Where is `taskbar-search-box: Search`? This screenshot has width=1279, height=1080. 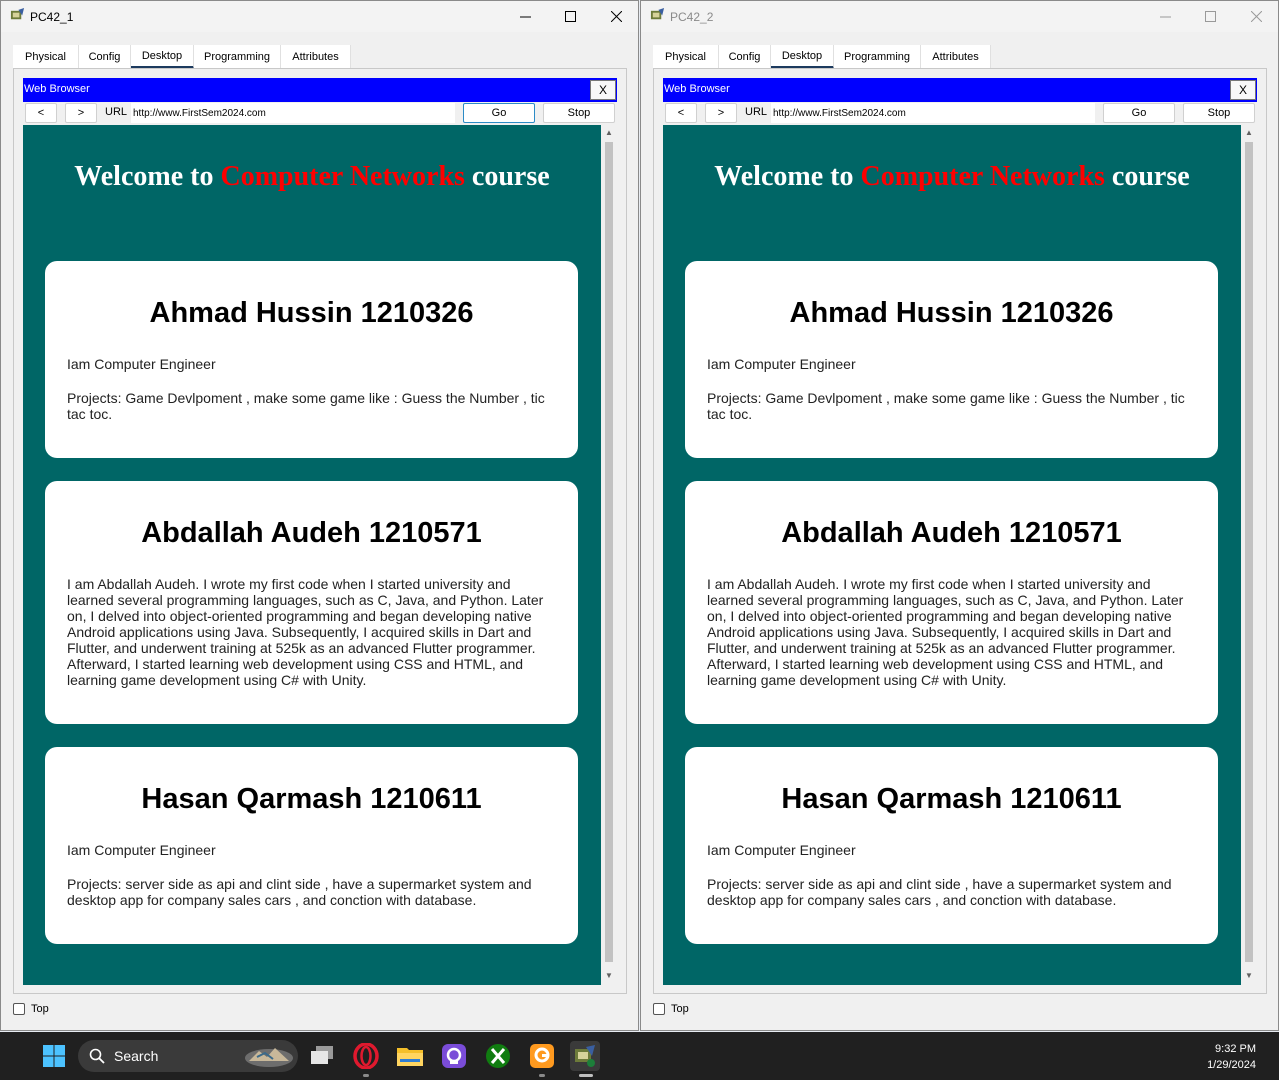
taskbar-search-box: Search is located at coordinates (188, 1056).